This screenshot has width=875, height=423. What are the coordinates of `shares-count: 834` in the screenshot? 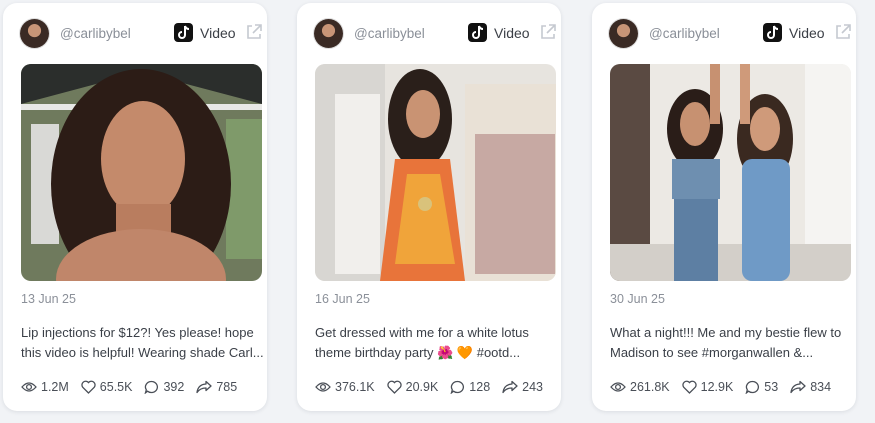 It's located at (821, 387).